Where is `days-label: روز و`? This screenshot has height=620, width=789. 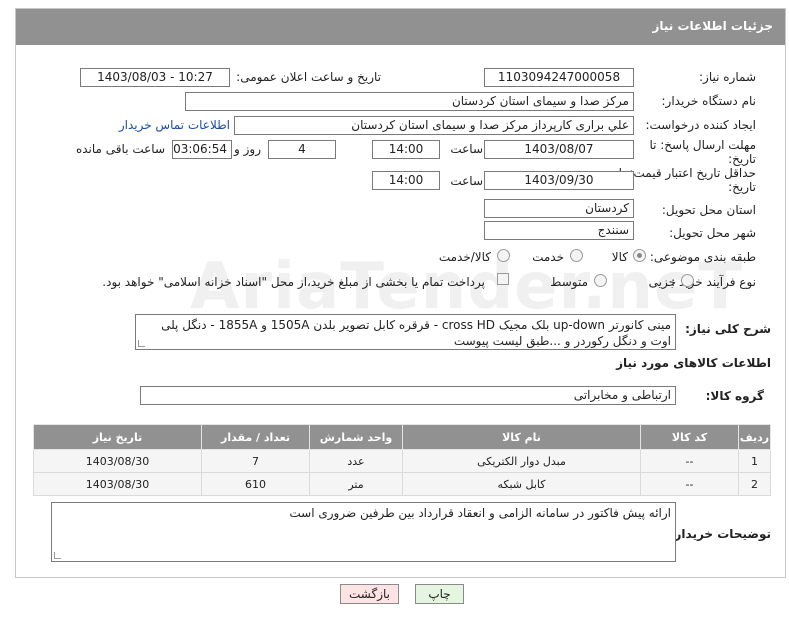
days-label: روز و is located at coordinates (247, 149).